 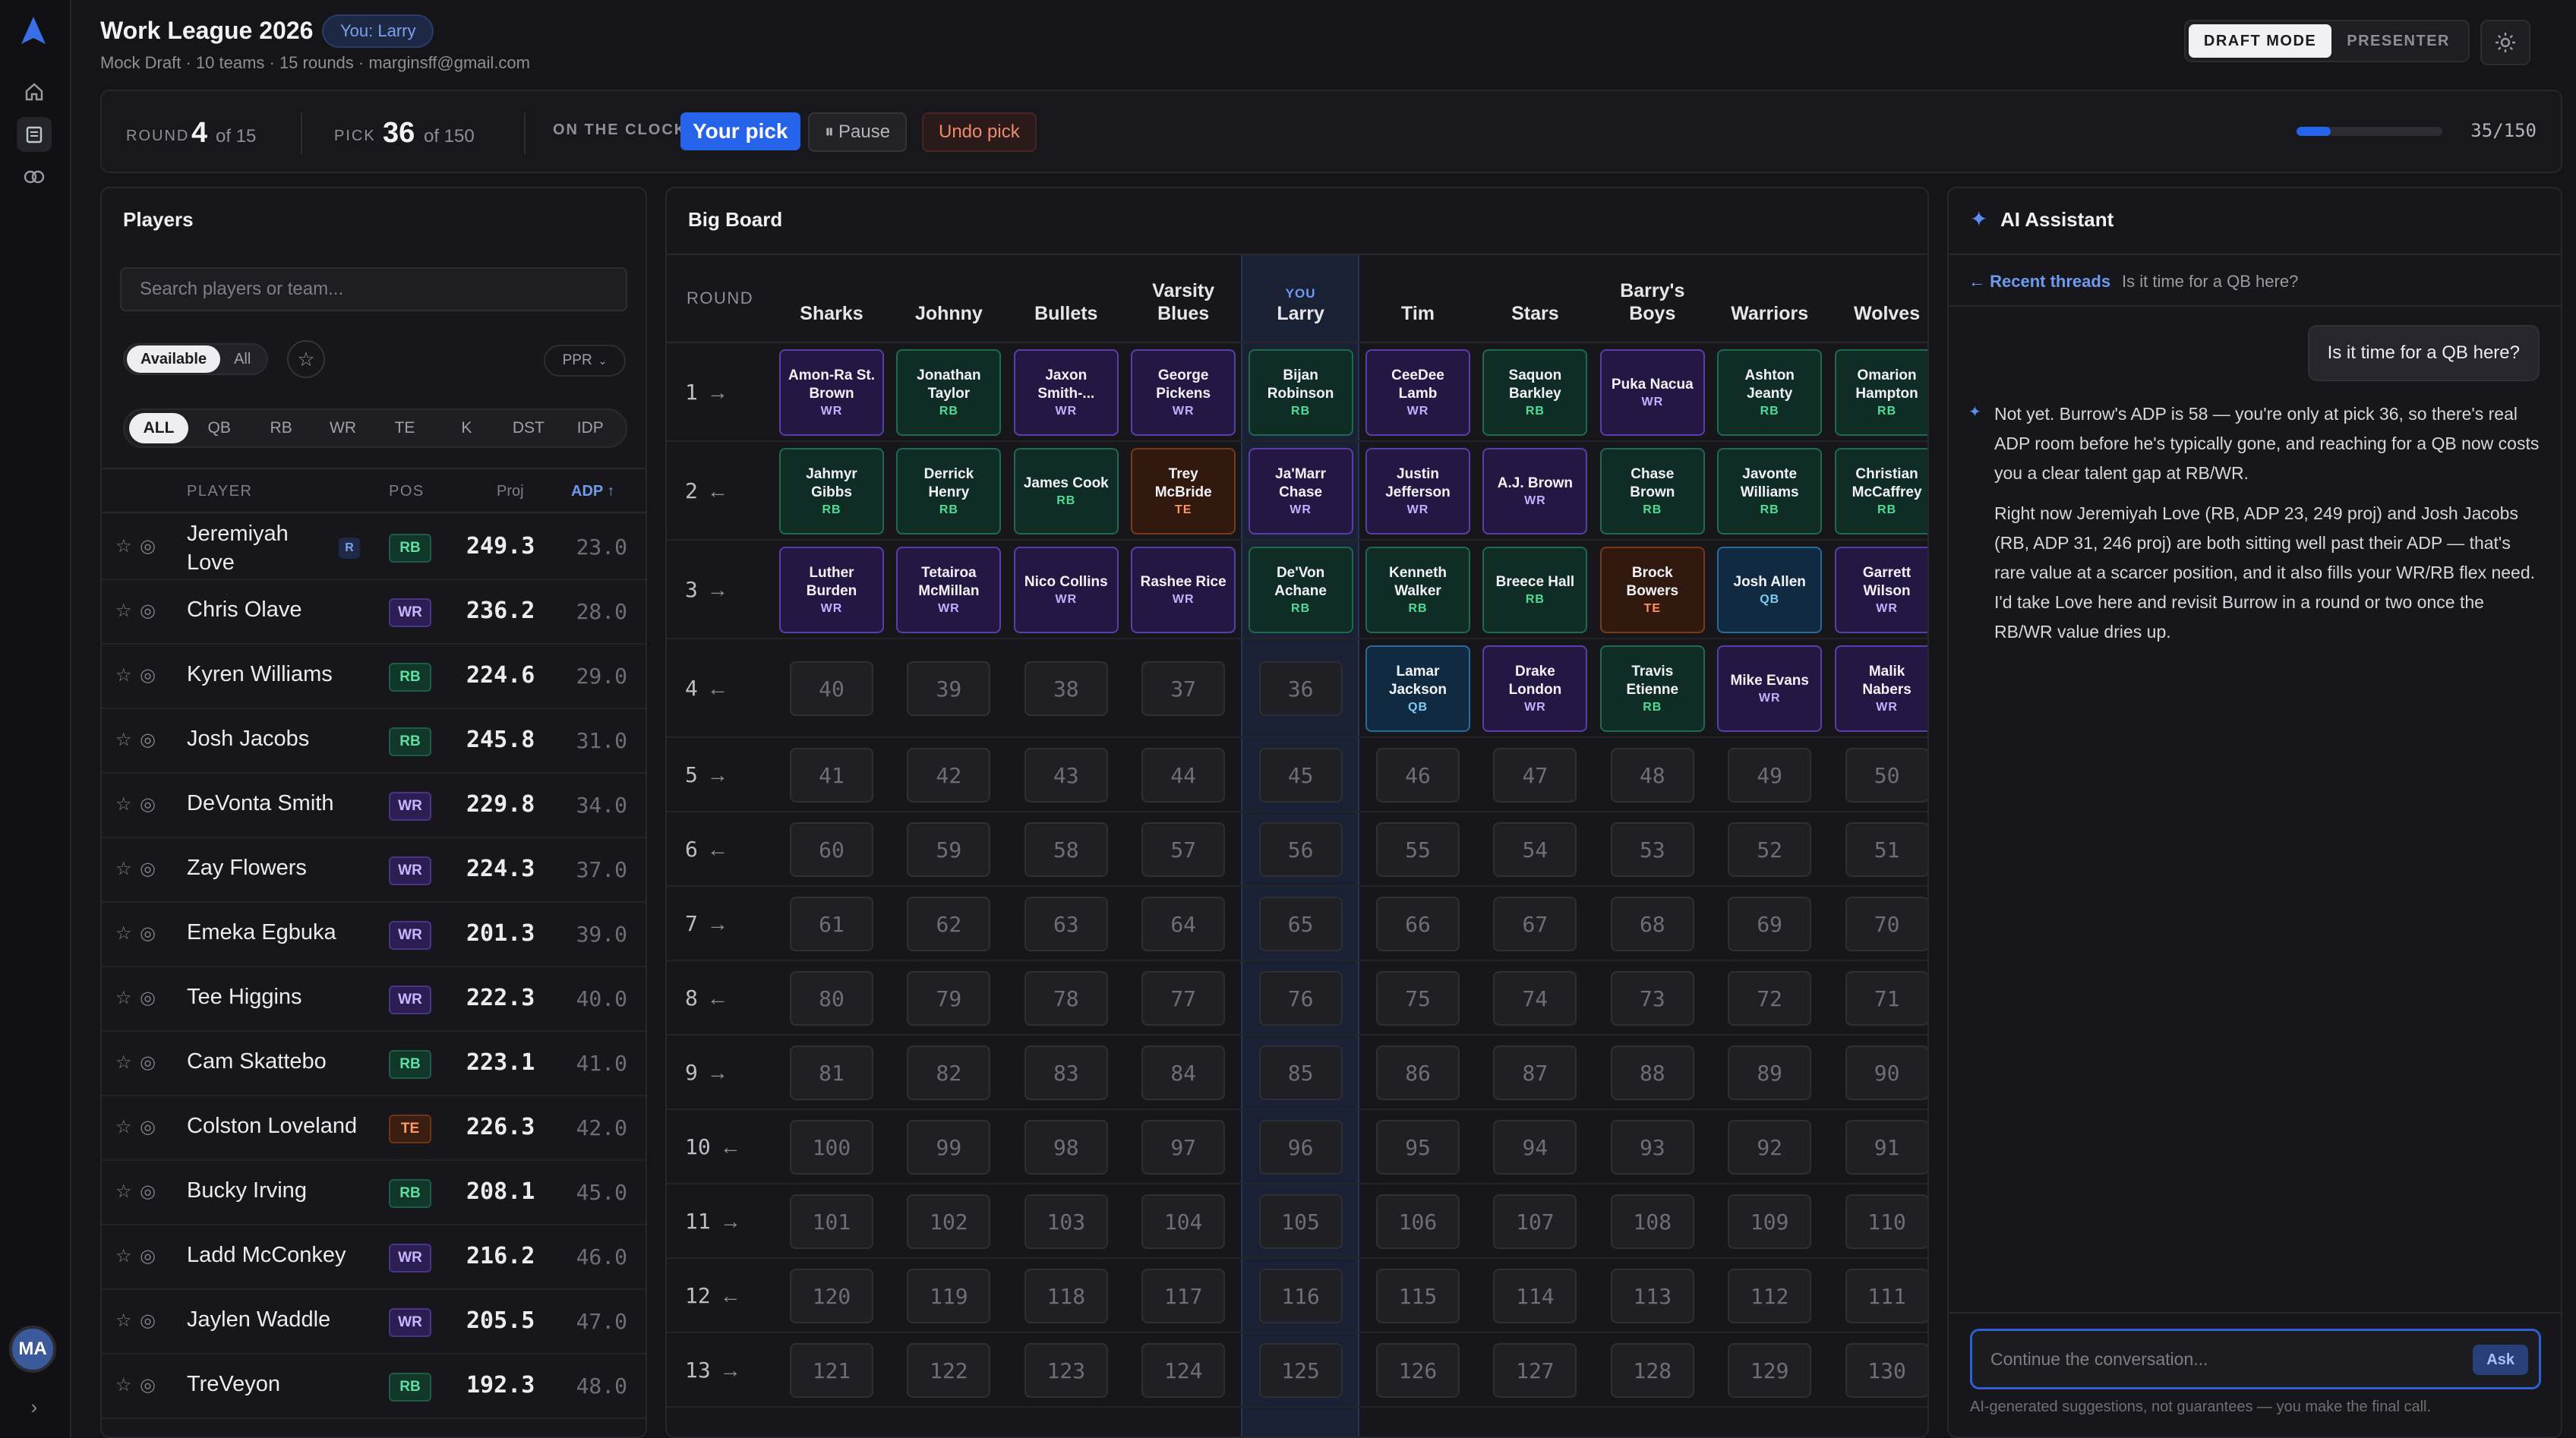 What do you see at coordinates (1652, 1296) in the screenshot?
I see `empty-pick-slot: 113` at bounding box center [1652, 1296].